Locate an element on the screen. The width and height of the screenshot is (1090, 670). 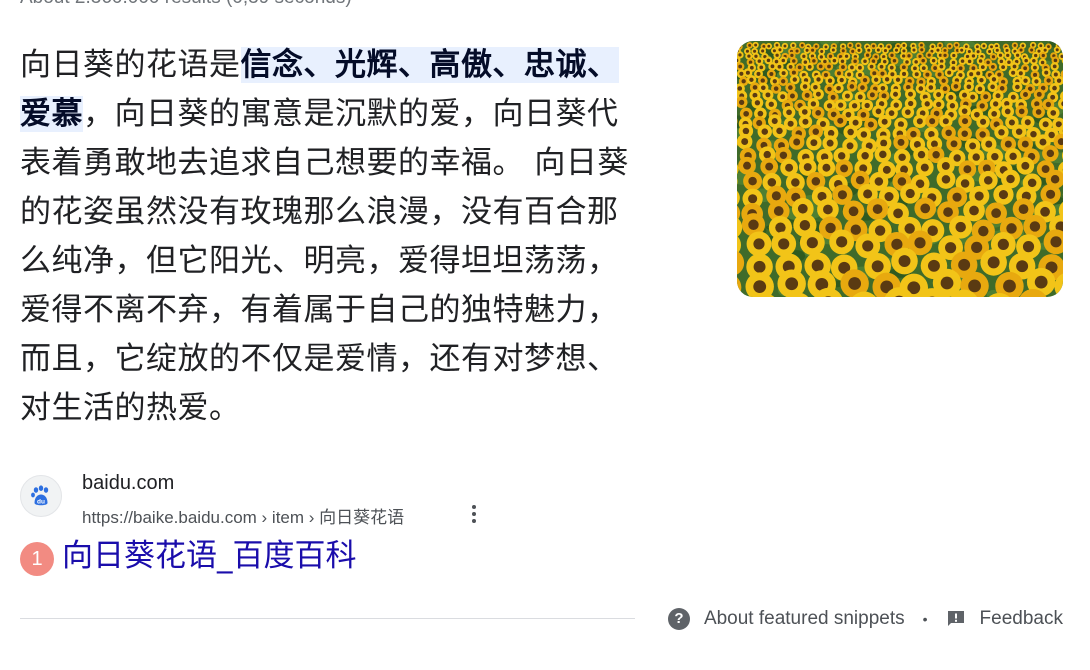
site-name: baidu.com is located at coordinates (128, 483).